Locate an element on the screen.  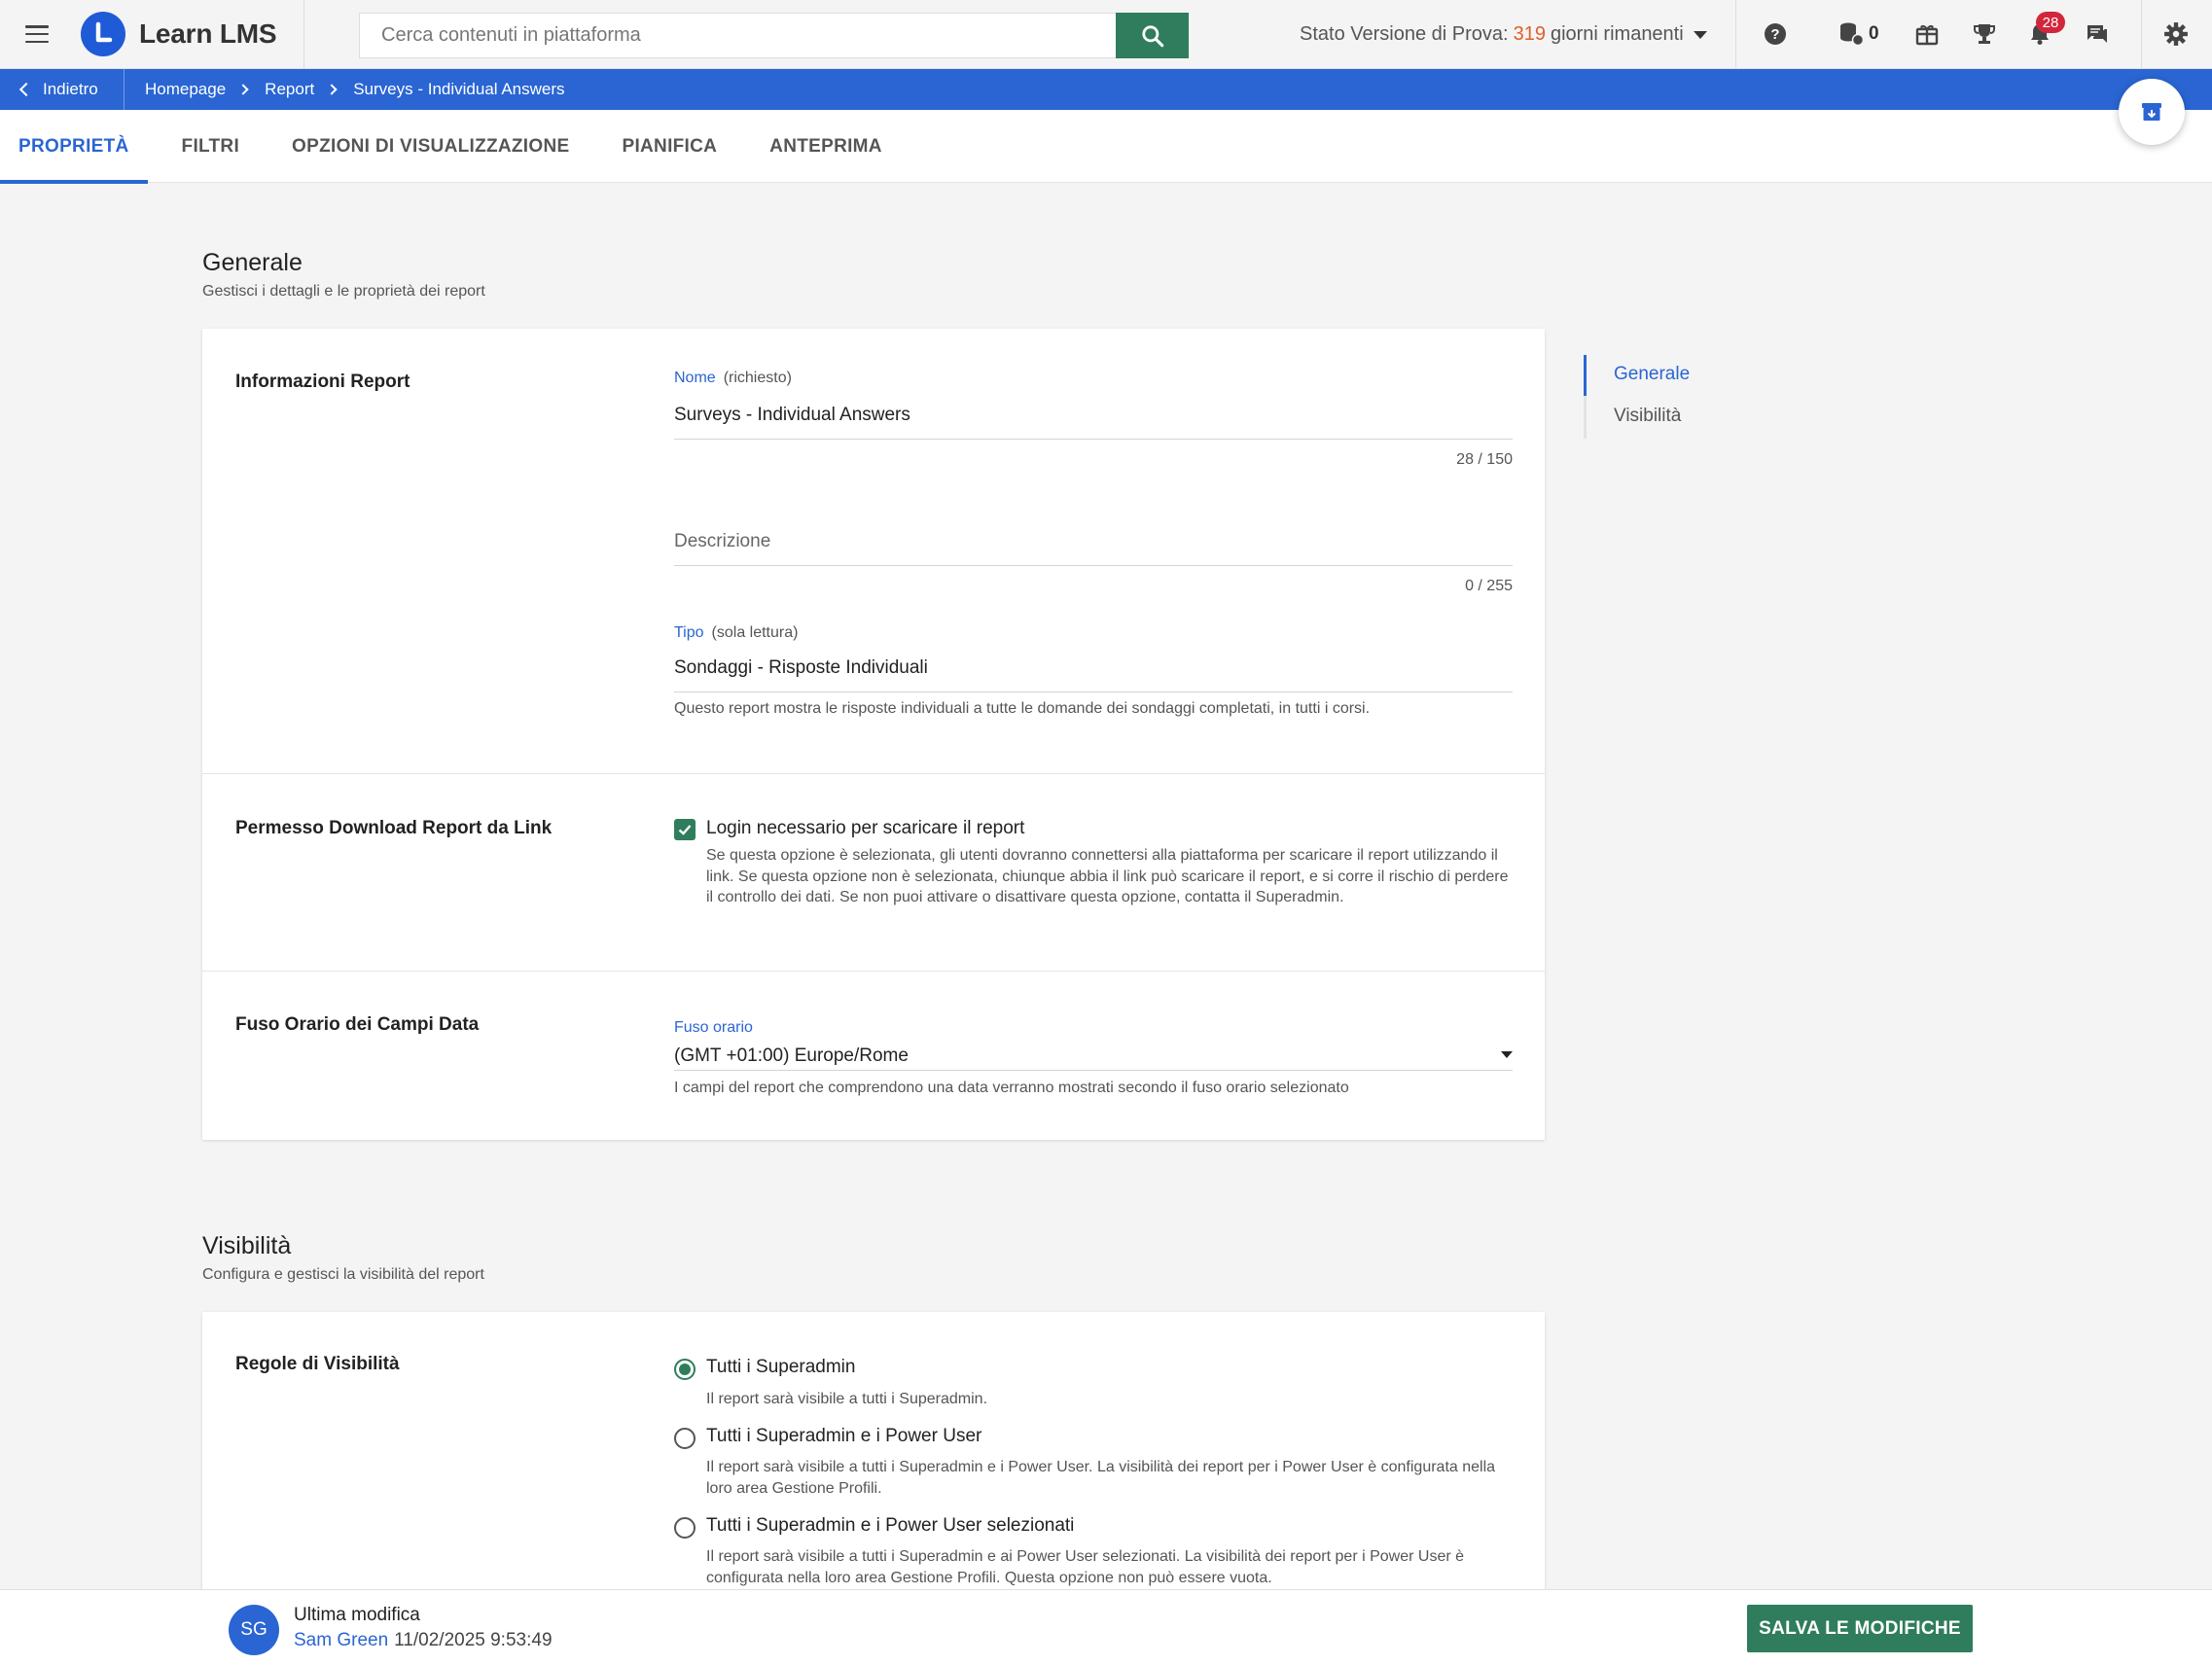
timezone-row-label: Fuso Orario dei Campi Data is located at coordinates (357, 1024).